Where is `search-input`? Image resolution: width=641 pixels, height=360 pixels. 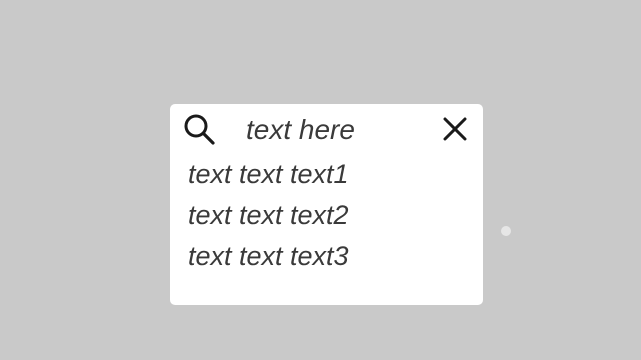
search-input is located at coordinates (321, 130).